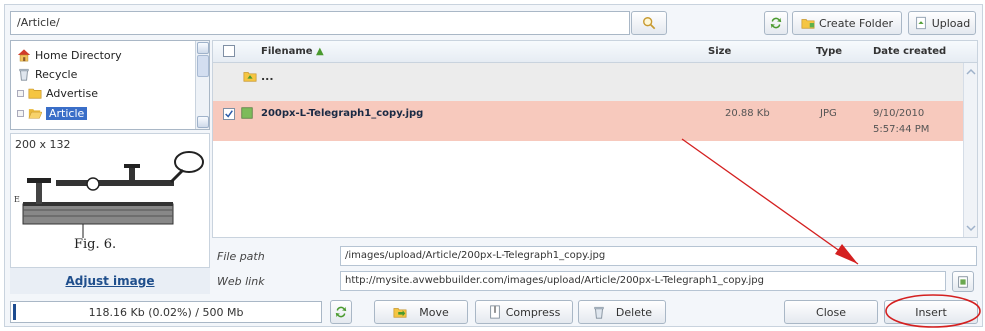 Image resolution: width=985 pixels, height=331 pixels. Describe the element at coordinates (109, 194) in the screenshot. I see `telegraph-key-image: E` at that location.